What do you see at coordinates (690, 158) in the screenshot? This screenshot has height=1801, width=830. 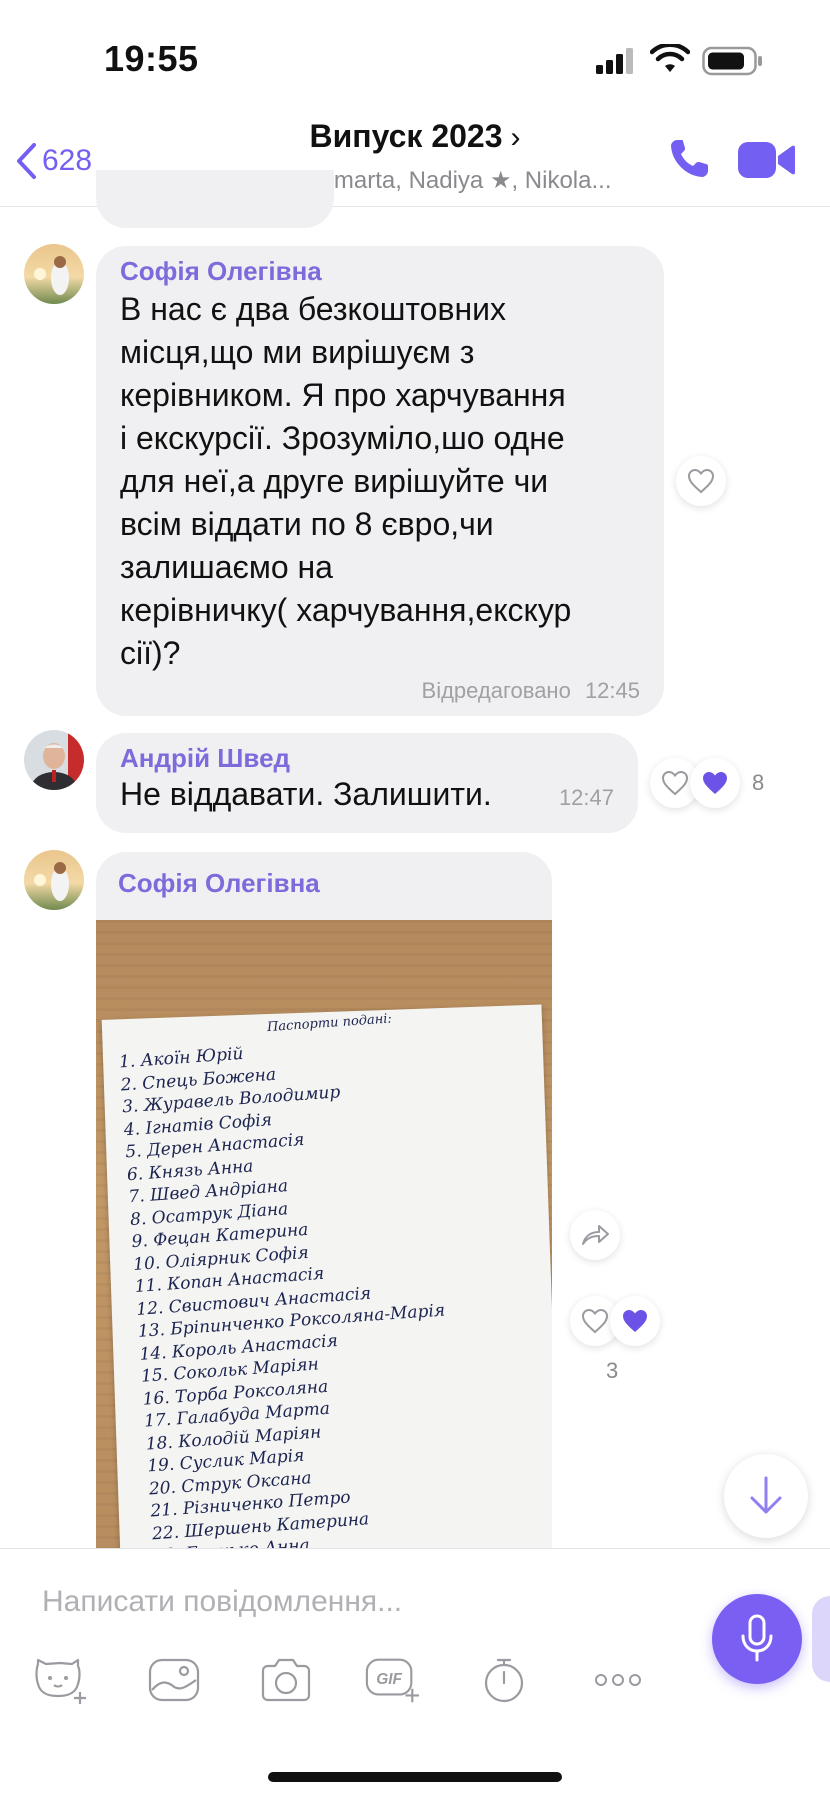 I see `phone-icon` at bounding box center [690, 158].